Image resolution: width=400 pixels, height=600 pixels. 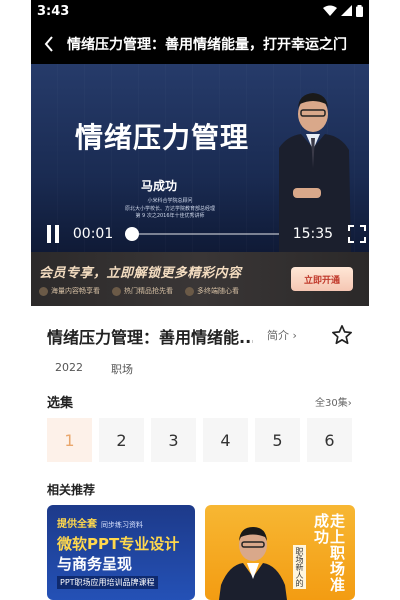 What do you see at coordinates (207, 45) in the screenshot?
I see `page-title: 情绪压力管理：善用情绪能量，打开幸运之门` at bounding box center [207, 45].